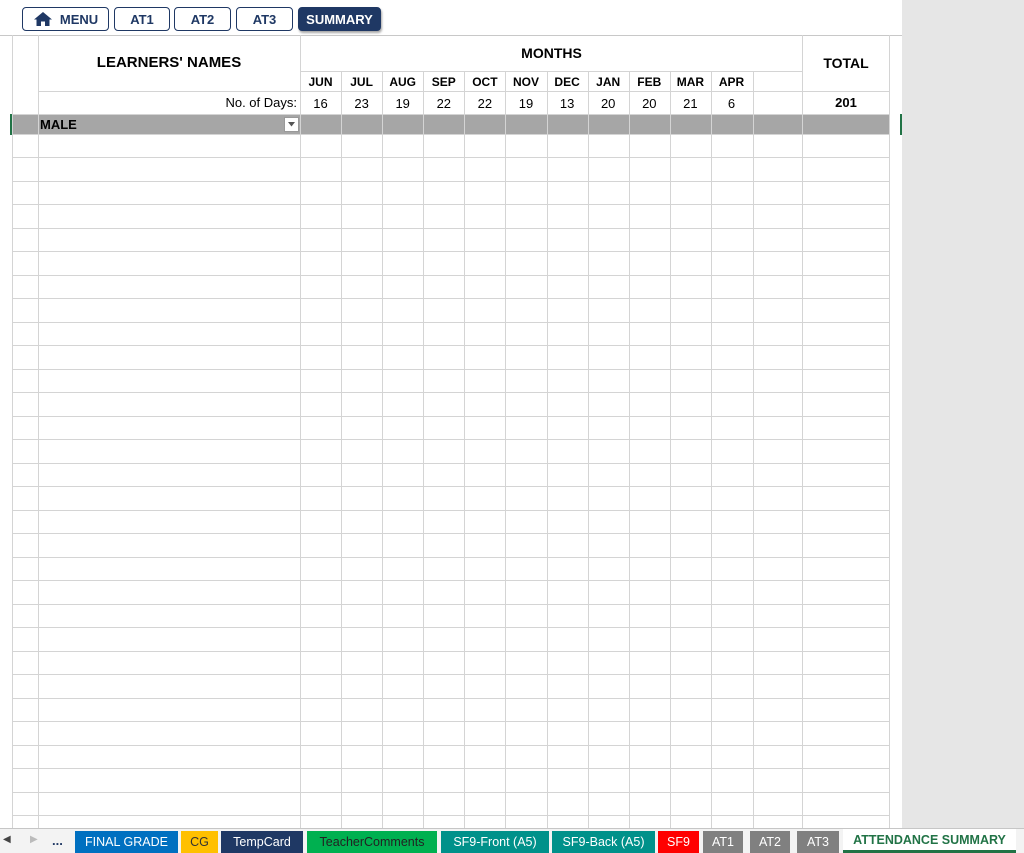  I want to click on tab-at3: AT3, so click(818, 842).